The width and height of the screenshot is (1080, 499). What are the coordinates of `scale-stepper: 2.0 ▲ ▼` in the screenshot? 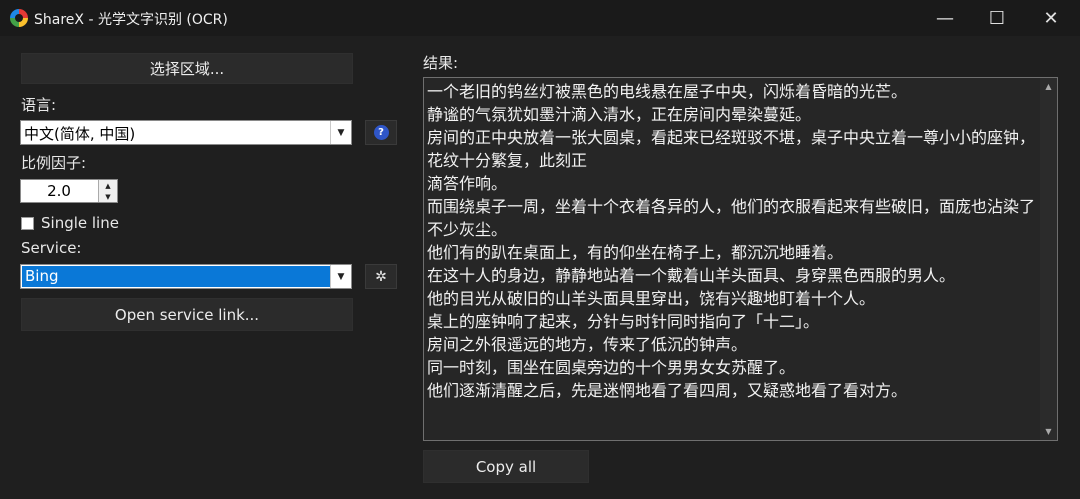 It's located at (69, 191).